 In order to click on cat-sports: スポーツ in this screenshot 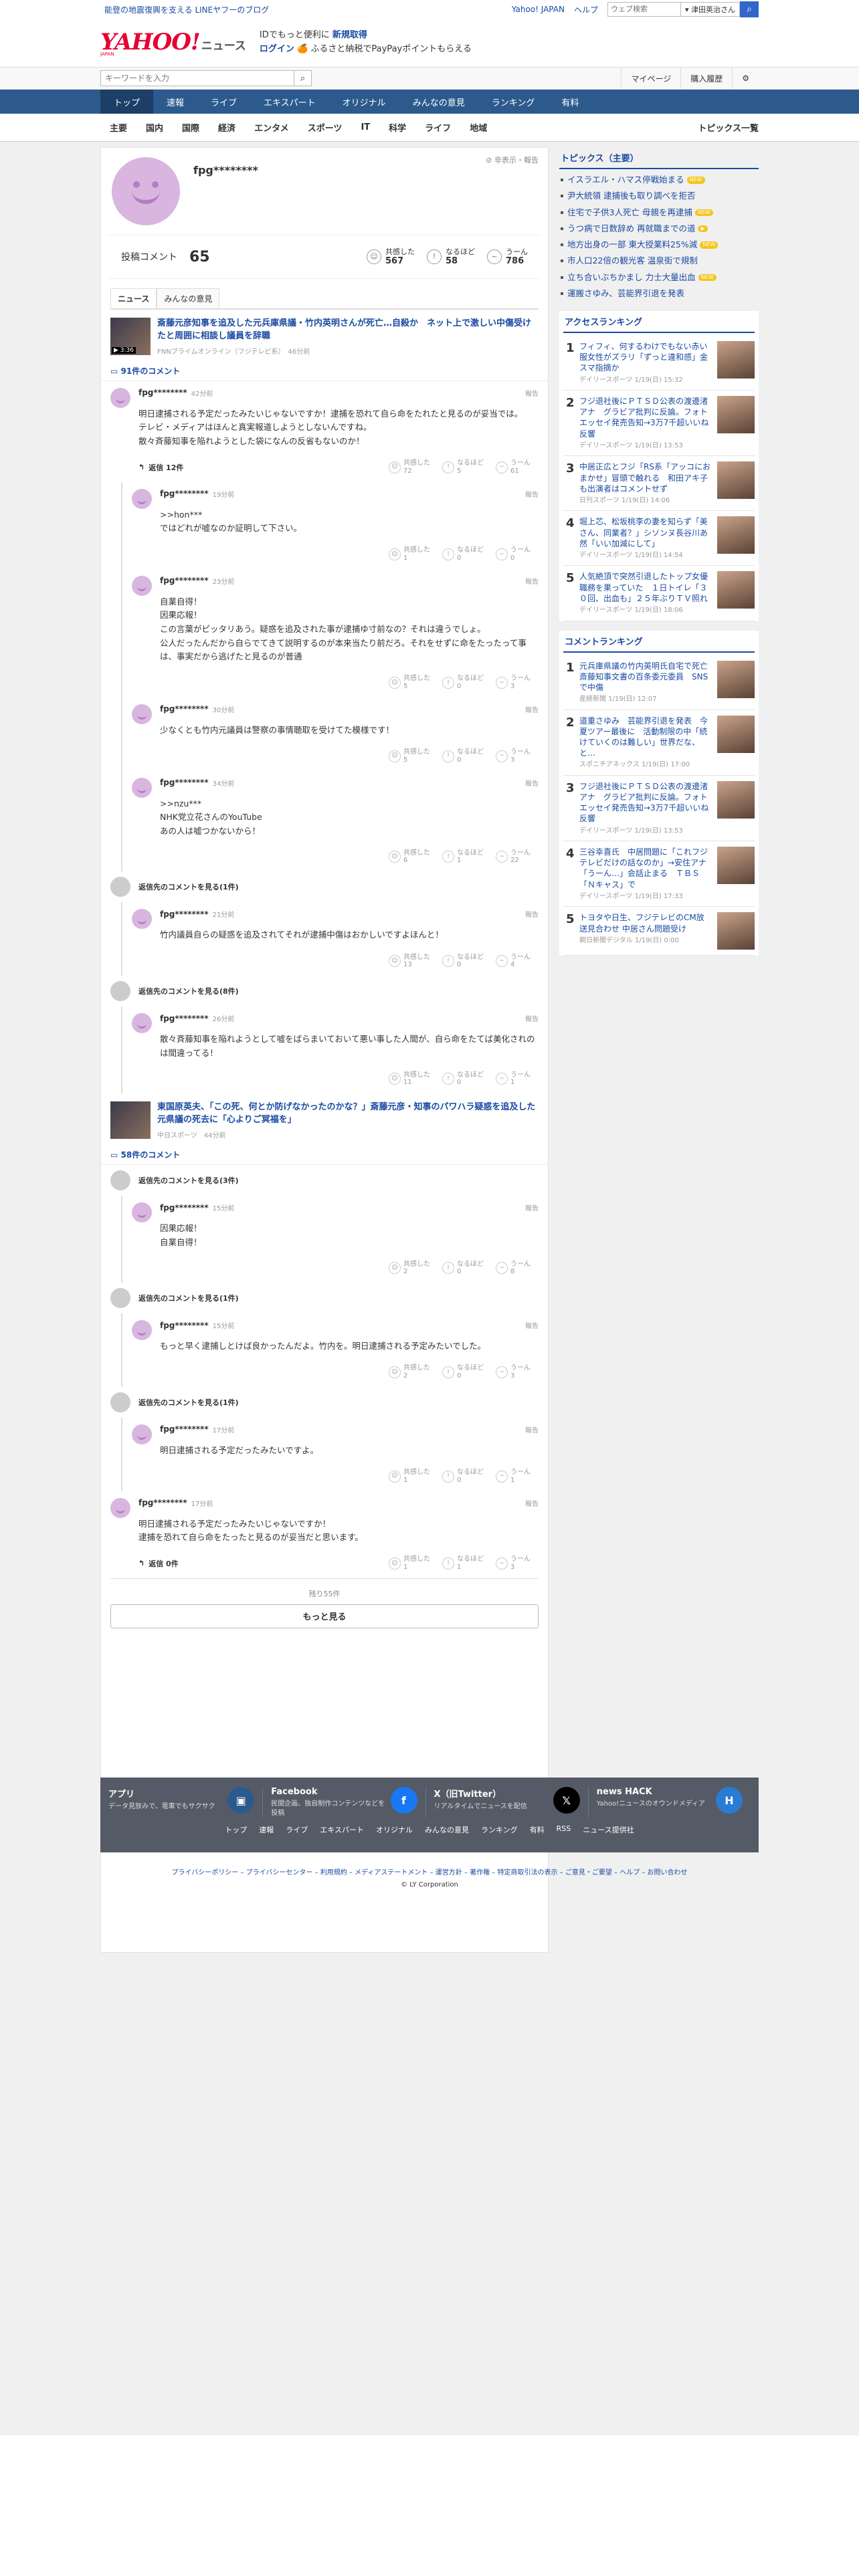, I will do `click(325, 128)`.